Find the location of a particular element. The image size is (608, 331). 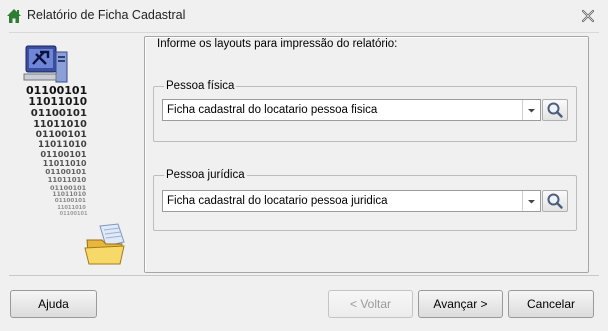

search-button-pessoa-fisica is located at coordinates (555, 110).